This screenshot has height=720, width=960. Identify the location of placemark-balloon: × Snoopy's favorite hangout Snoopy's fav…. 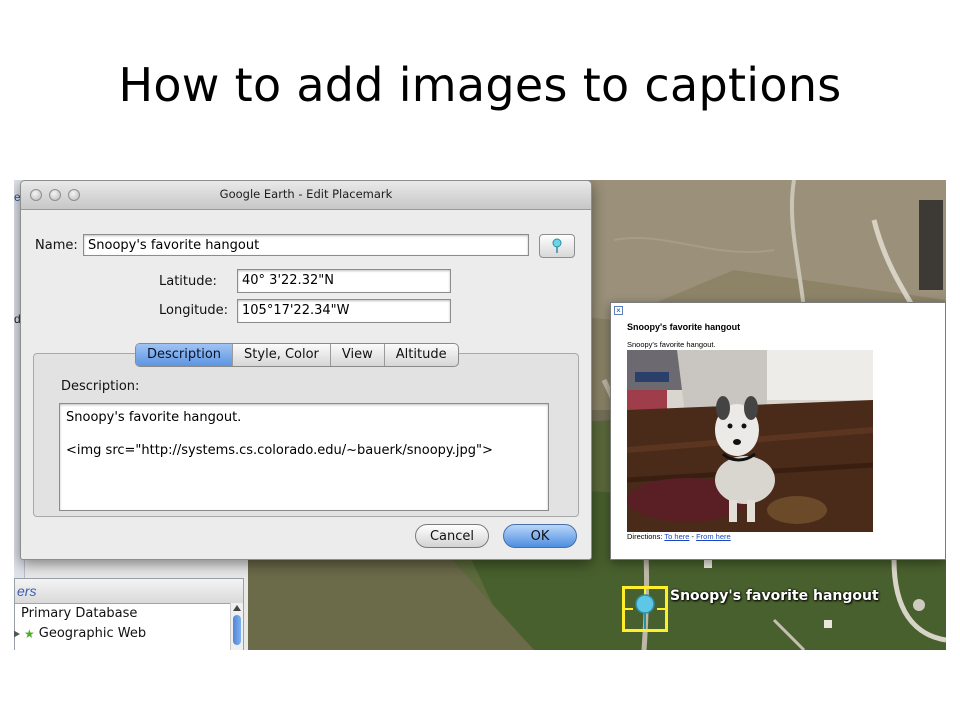
(778, 431).